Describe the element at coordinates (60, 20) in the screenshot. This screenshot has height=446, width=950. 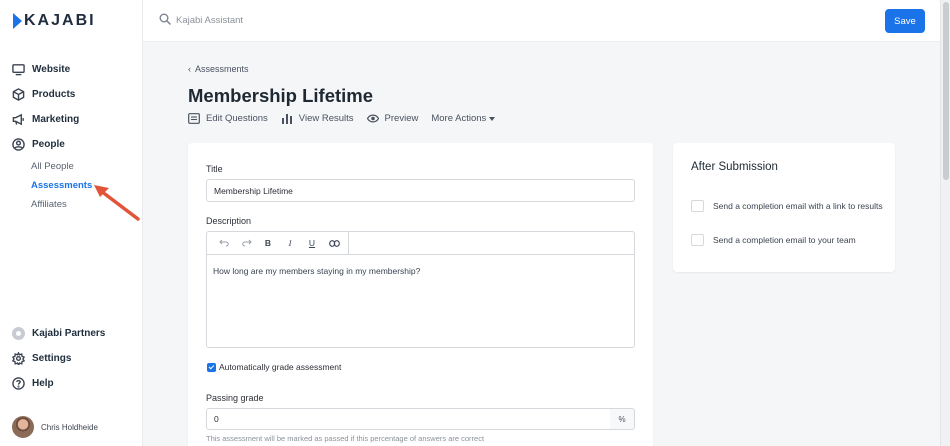
I see `brand-name: KAJABI` at that location.